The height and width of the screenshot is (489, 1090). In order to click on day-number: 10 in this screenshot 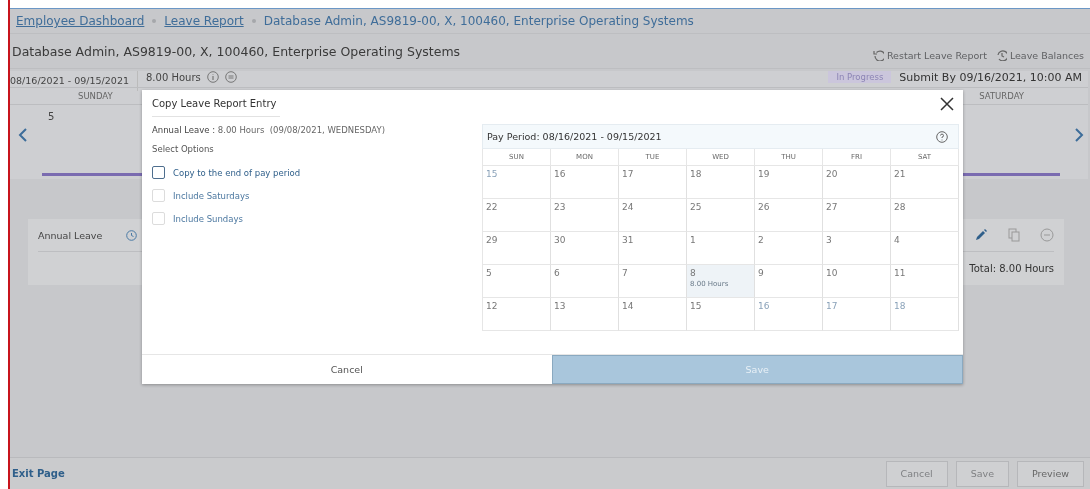, I will do `click(832, 273)`.